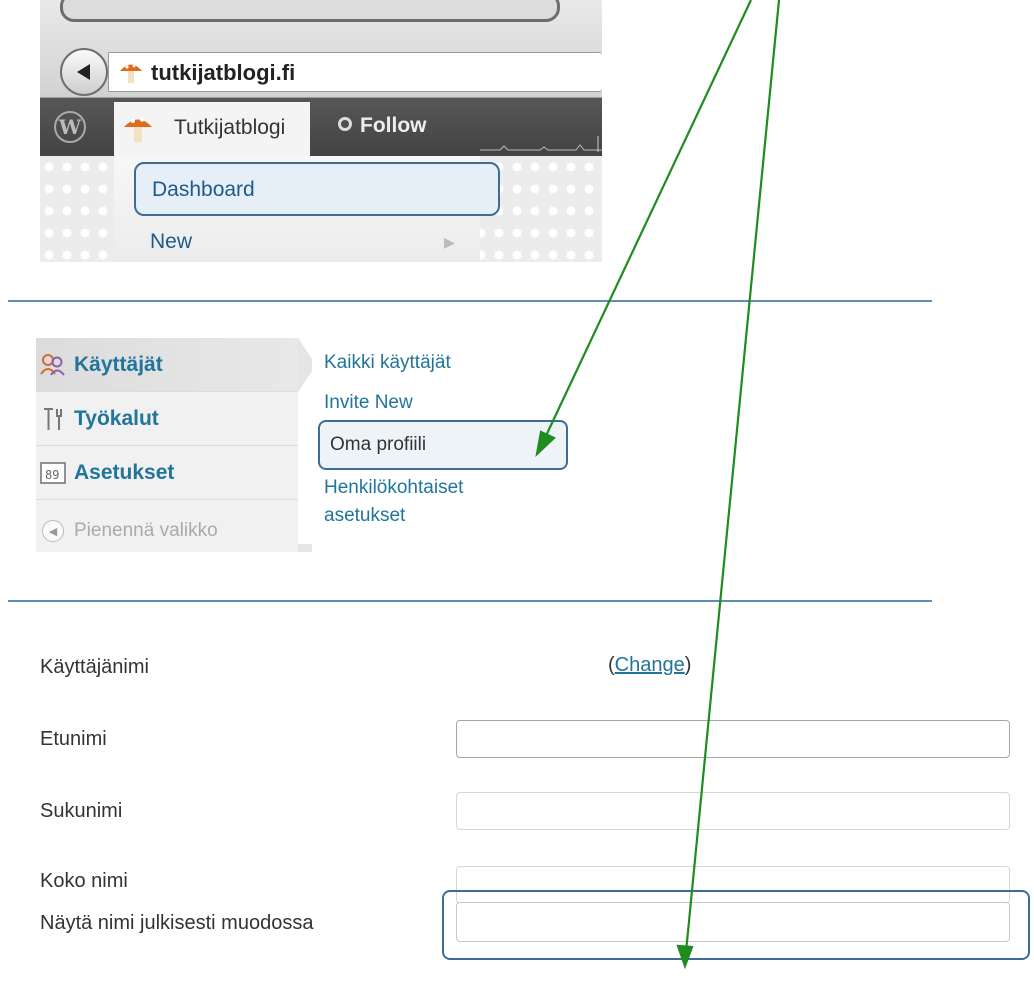 The height and width of the screenshot is (989, 1034). Describe the element at coordinates (116, 418) in the screenshot. I see `sidebar-item-label: Työkalut` at that location.